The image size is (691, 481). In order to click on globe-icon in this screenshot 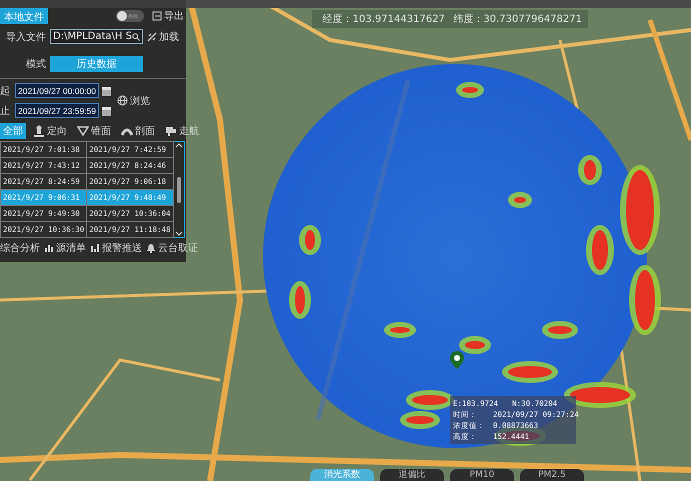, I will do `click(122, 100)`.